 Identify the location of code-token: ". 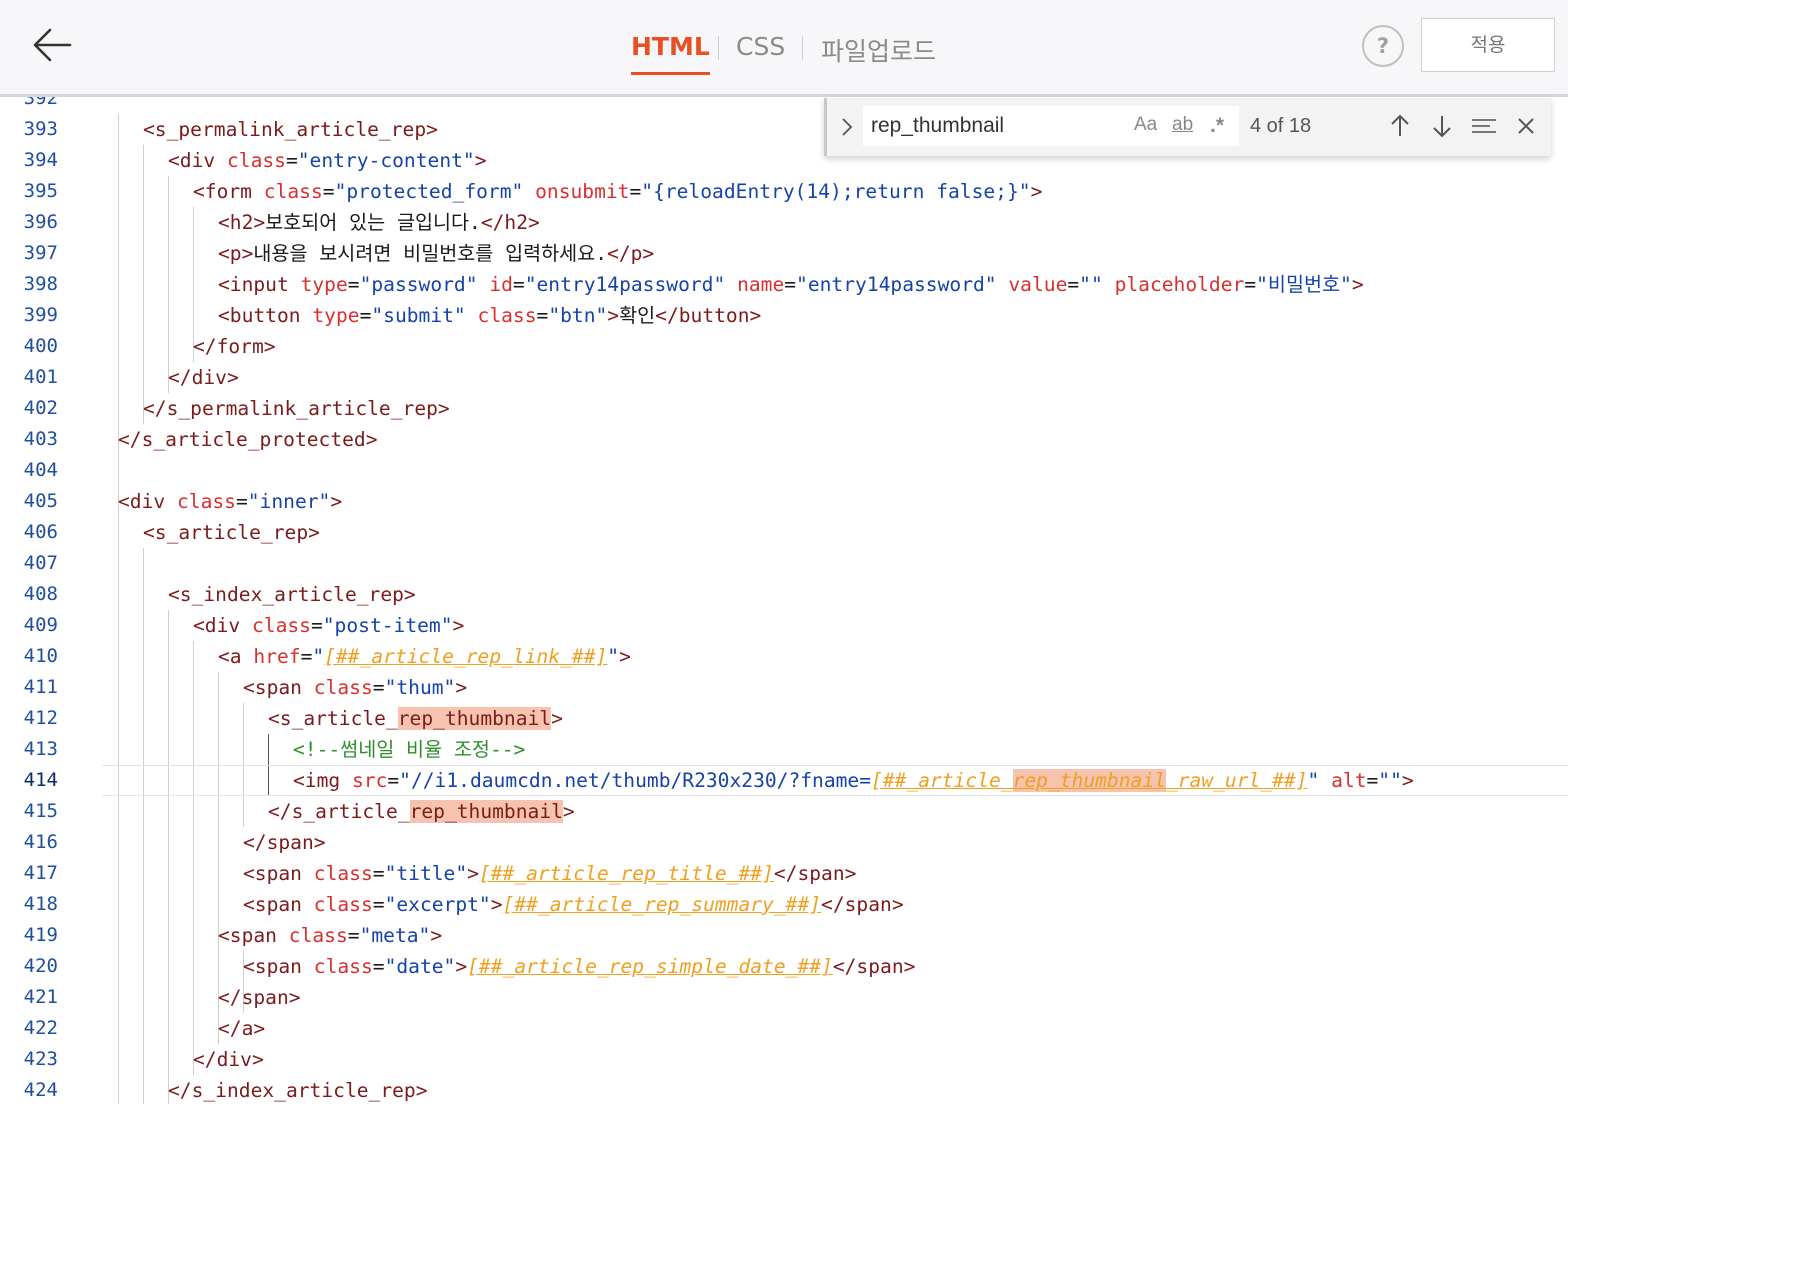
(1313, 780).